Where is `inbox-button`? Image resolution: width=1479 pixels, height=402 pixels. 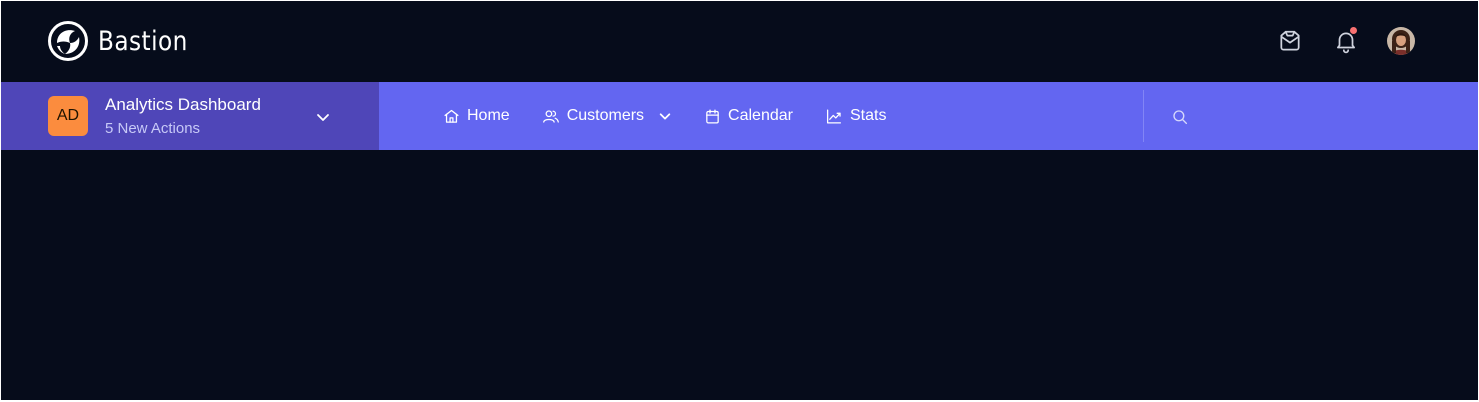
inbox-button is located at coordinates (1290, 41).